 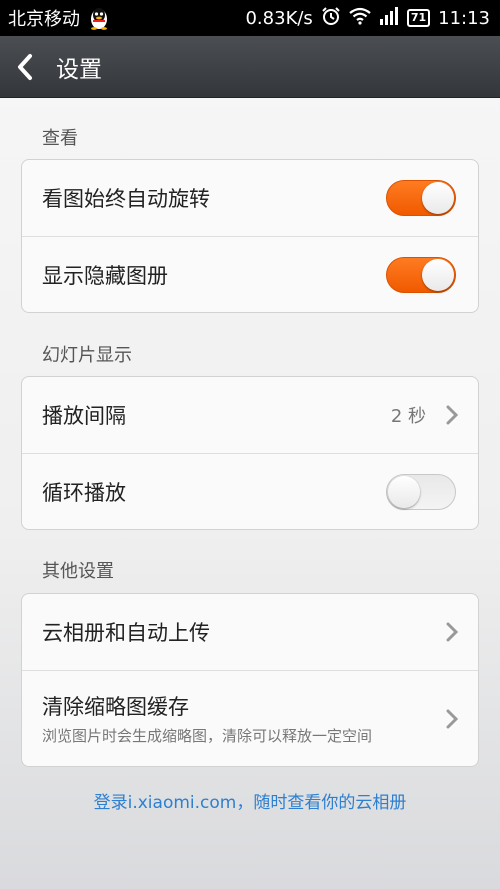 I want to click on show-hidden-toggle, so click(x=421, y=274).